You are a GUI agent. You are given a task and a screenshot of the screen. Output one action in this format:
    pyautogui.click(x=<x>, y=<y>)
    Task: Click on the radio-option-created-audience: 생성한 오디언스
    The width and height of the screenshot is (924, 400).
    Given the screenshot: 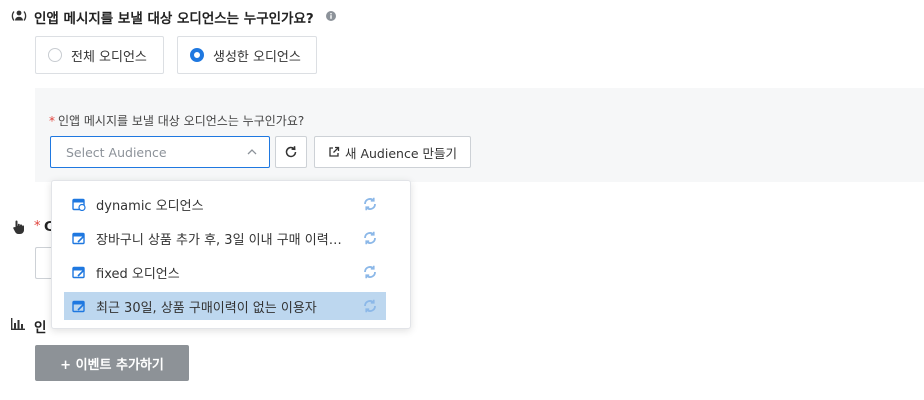 What is the action you would take?
    pyautogui.click(x=247, y=55)
    